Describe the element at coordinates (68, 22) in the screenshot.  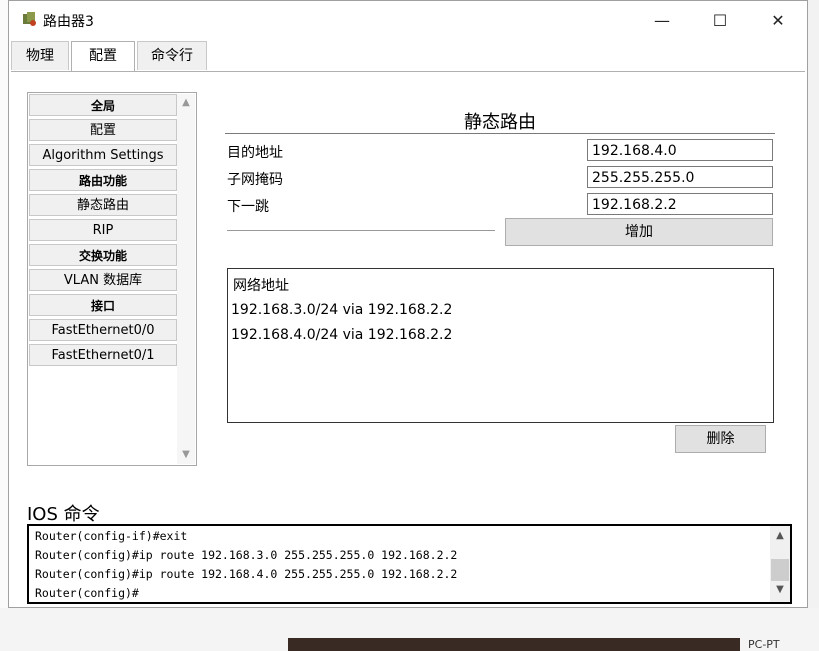
I see `window-title: 路由器3` at that location.